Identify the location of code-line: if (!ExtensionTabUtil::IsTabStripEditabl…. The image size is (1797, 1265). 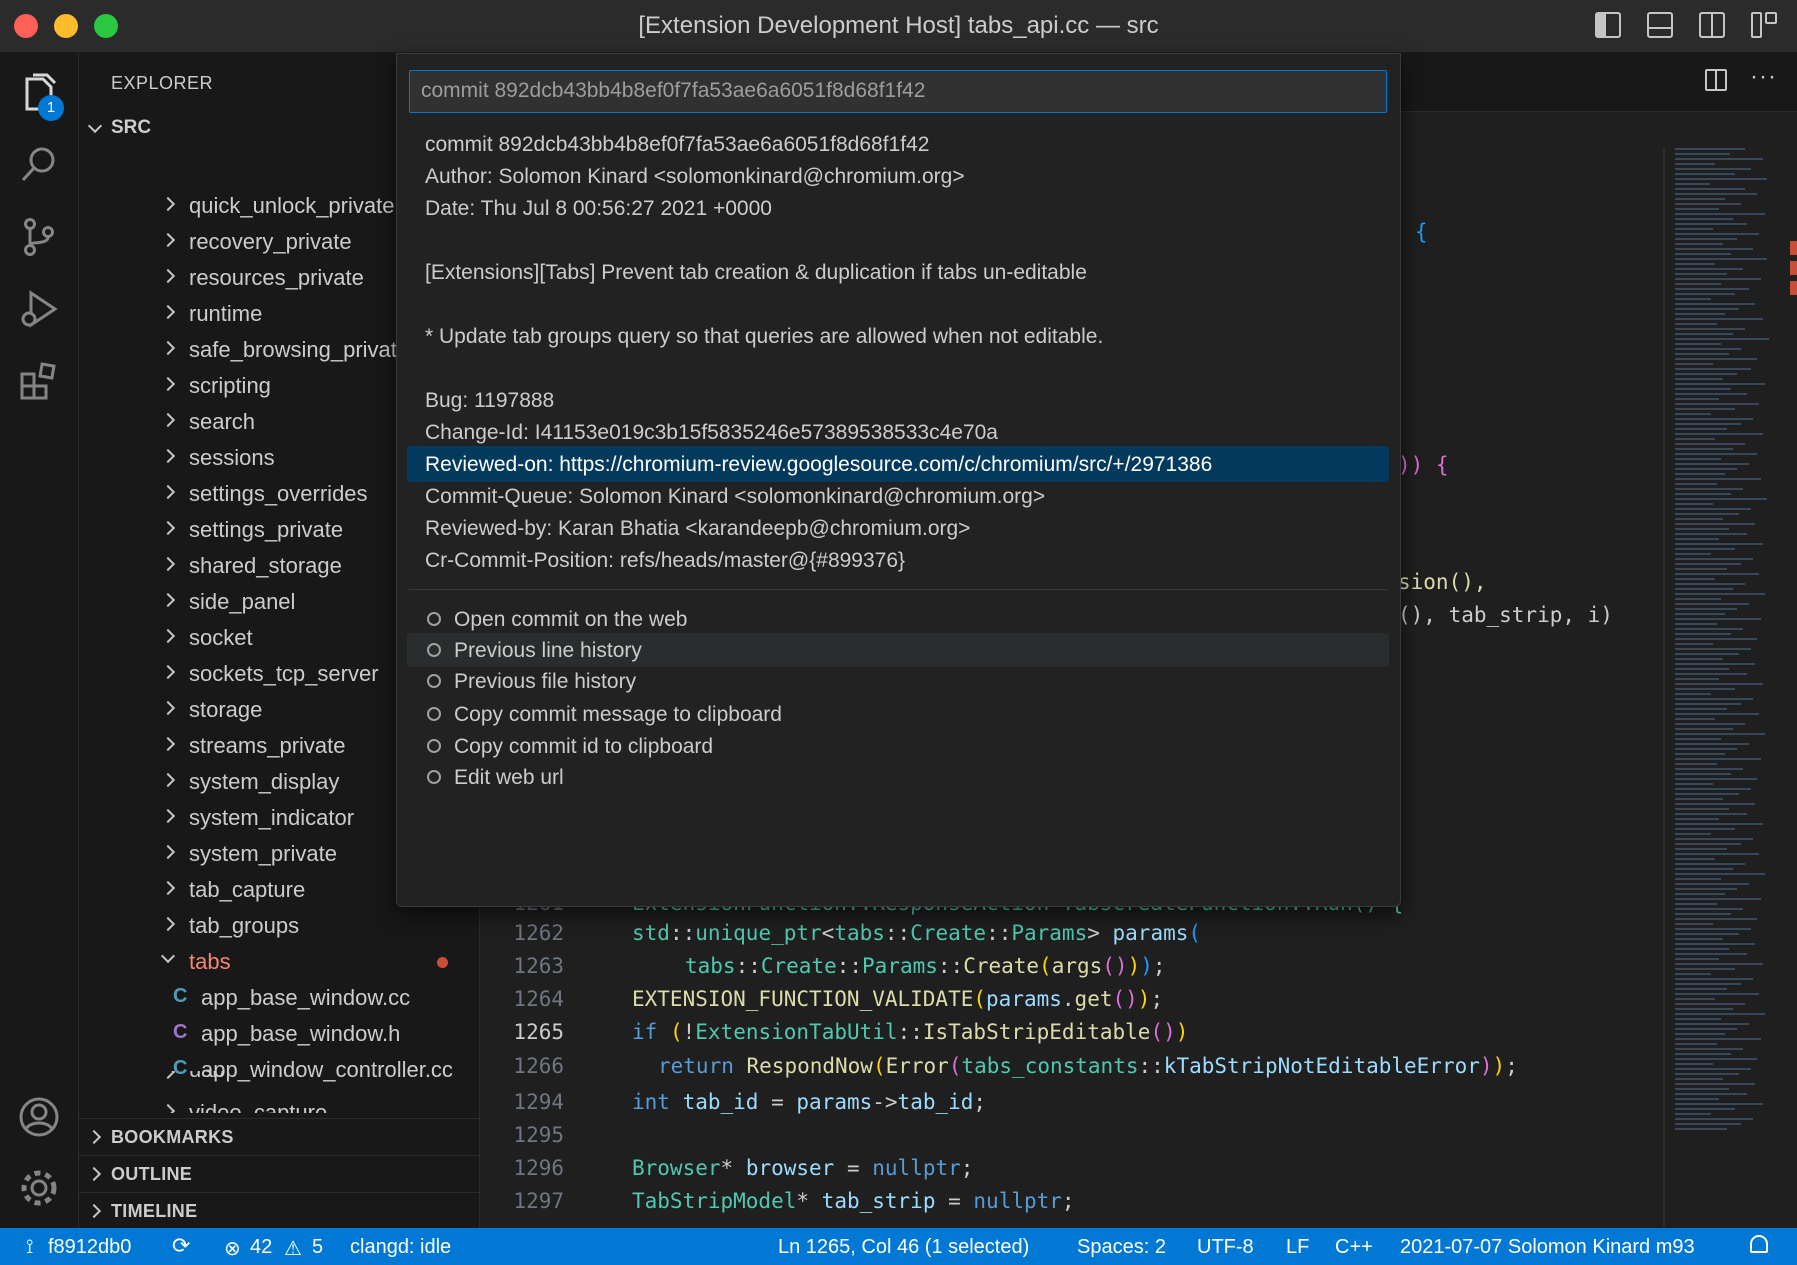
(910, 1032).